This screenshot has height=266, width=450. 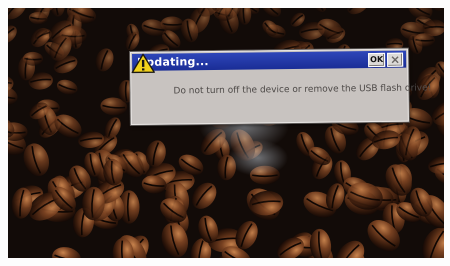 What do you see at coordinates (377, 60) in the screenshot?
I see `ok-button: OK` at bounding box center [377, 60].